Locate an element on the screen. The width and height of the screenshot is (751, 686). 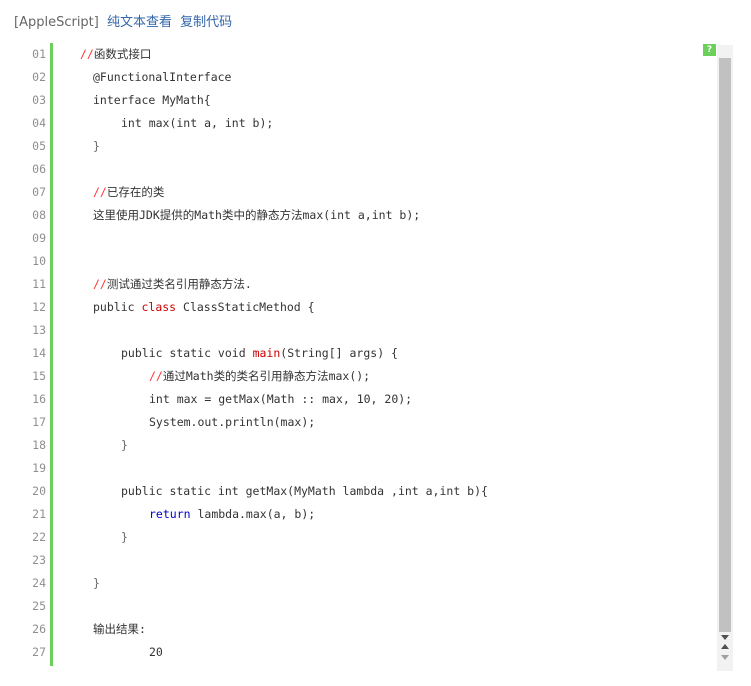
code-line: 20 is located at coordinates (156, 652).